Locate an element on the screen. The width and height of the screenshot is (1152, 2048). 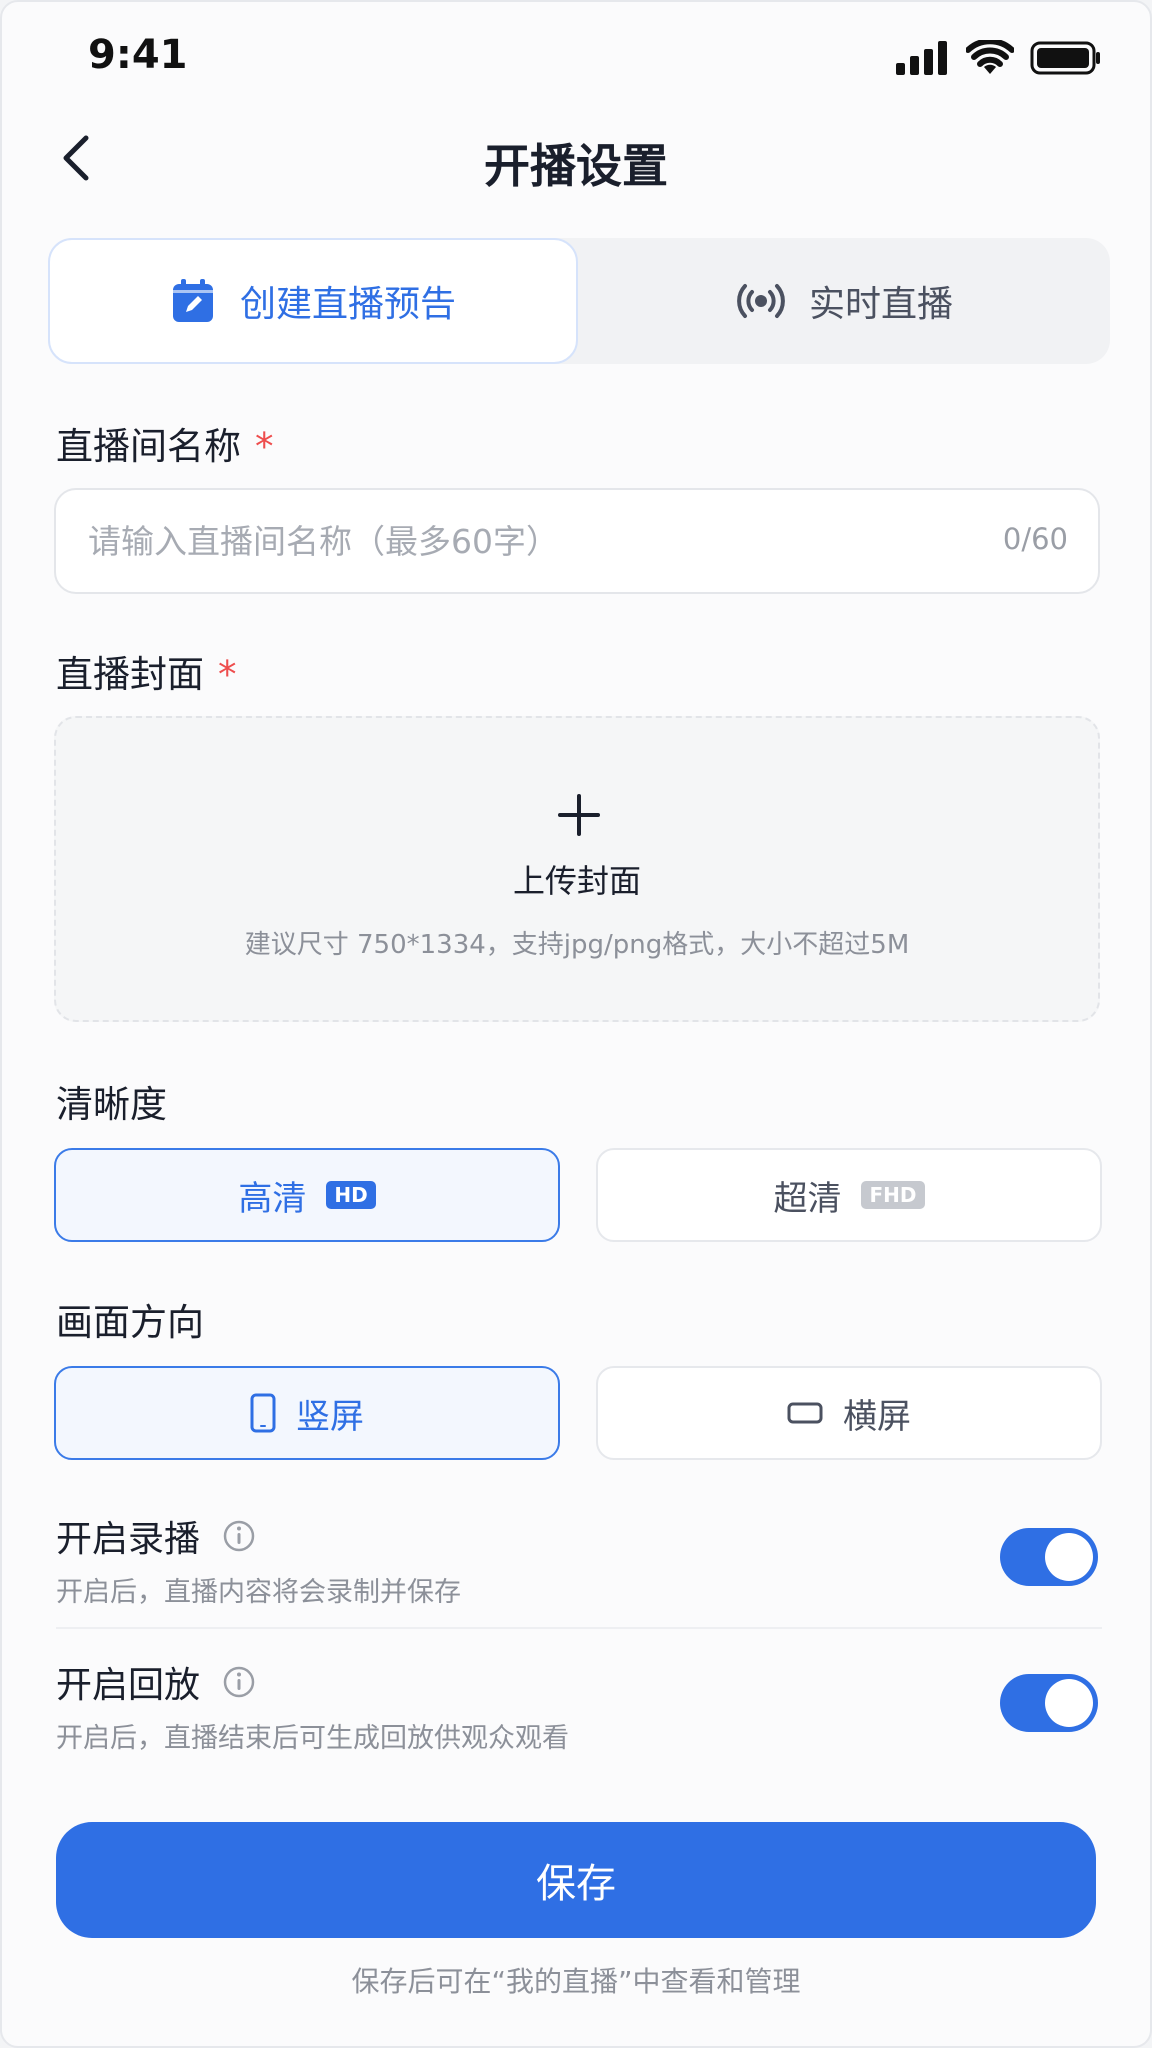
calendar-edit-icon is located at coordinates (192, 300).